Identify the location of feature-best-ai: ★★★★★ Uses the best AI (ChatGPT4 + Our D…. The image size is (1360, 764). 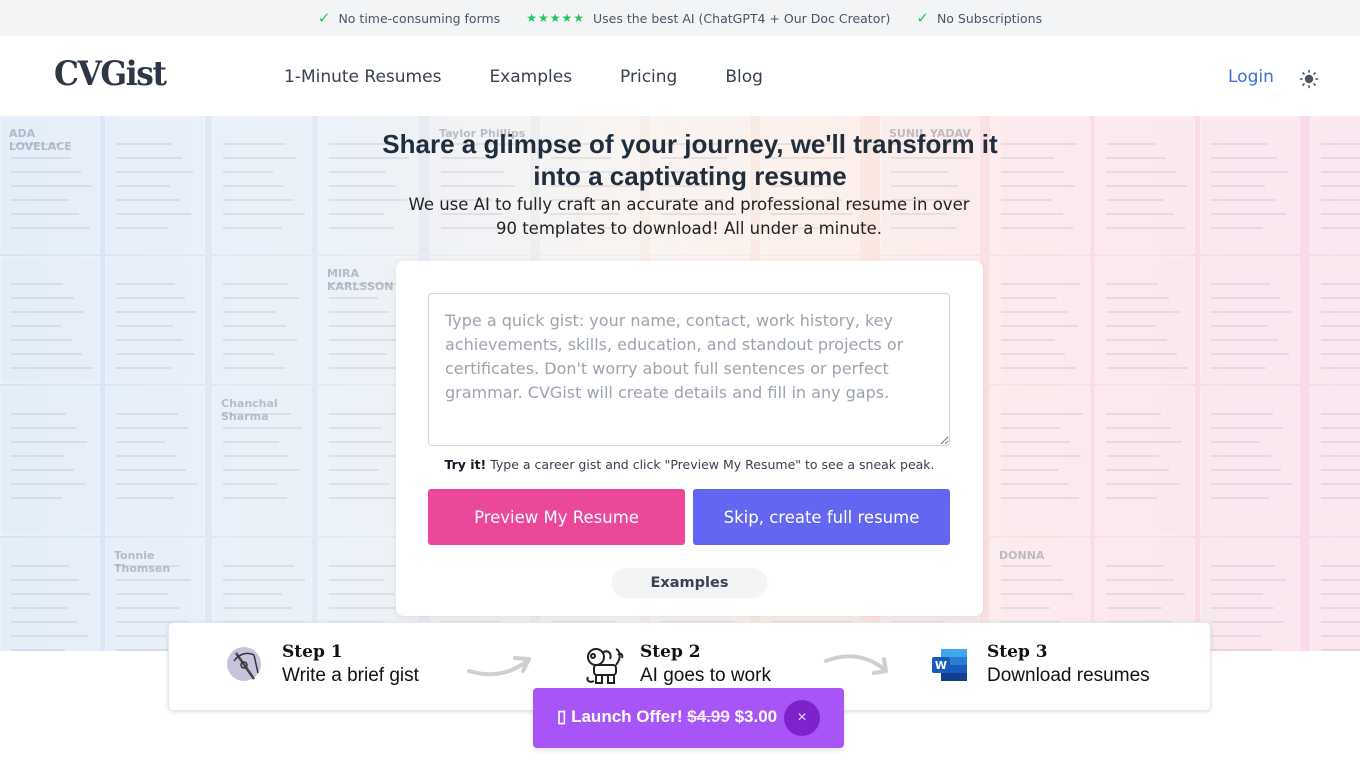
(708, 18).